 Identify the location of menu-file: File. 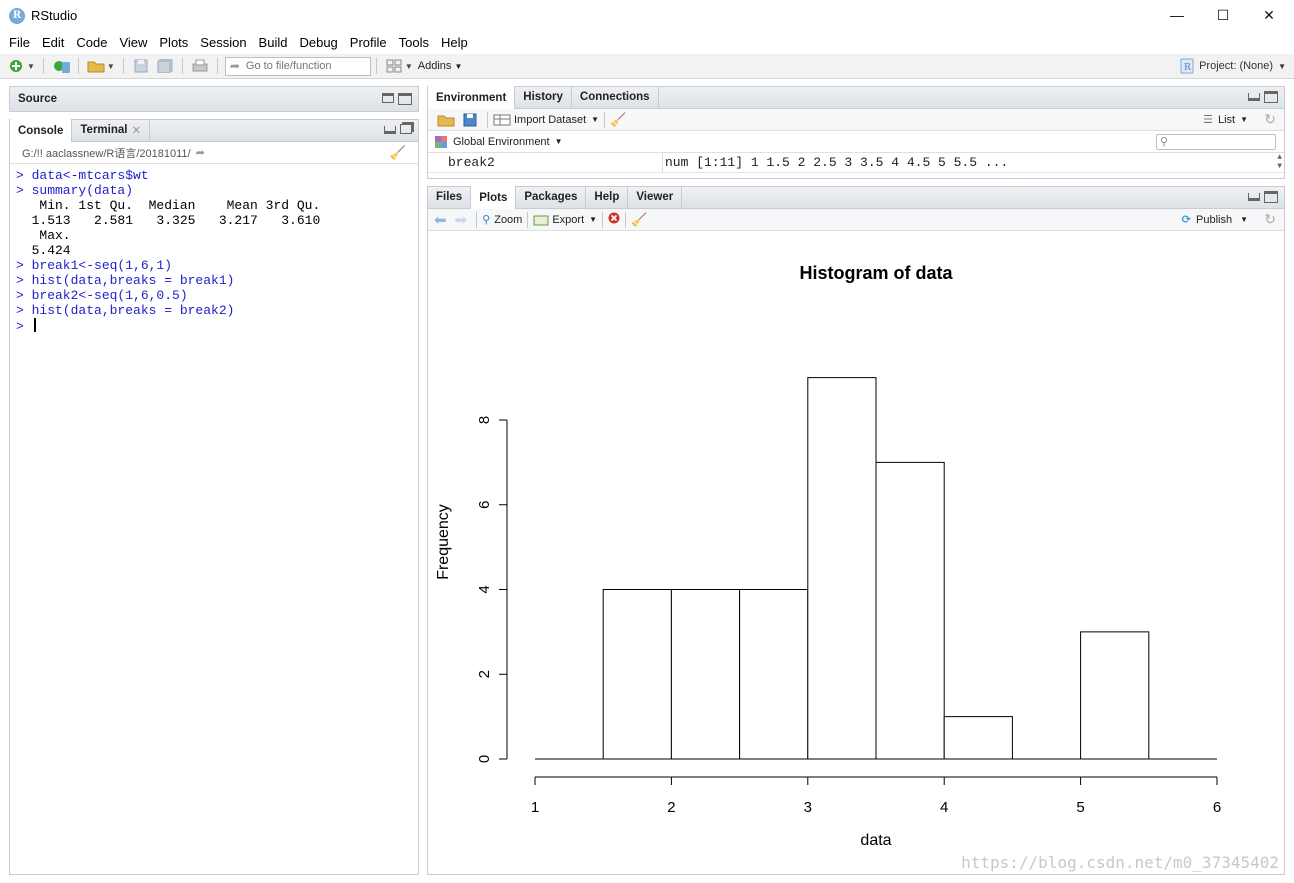
(20, 42).